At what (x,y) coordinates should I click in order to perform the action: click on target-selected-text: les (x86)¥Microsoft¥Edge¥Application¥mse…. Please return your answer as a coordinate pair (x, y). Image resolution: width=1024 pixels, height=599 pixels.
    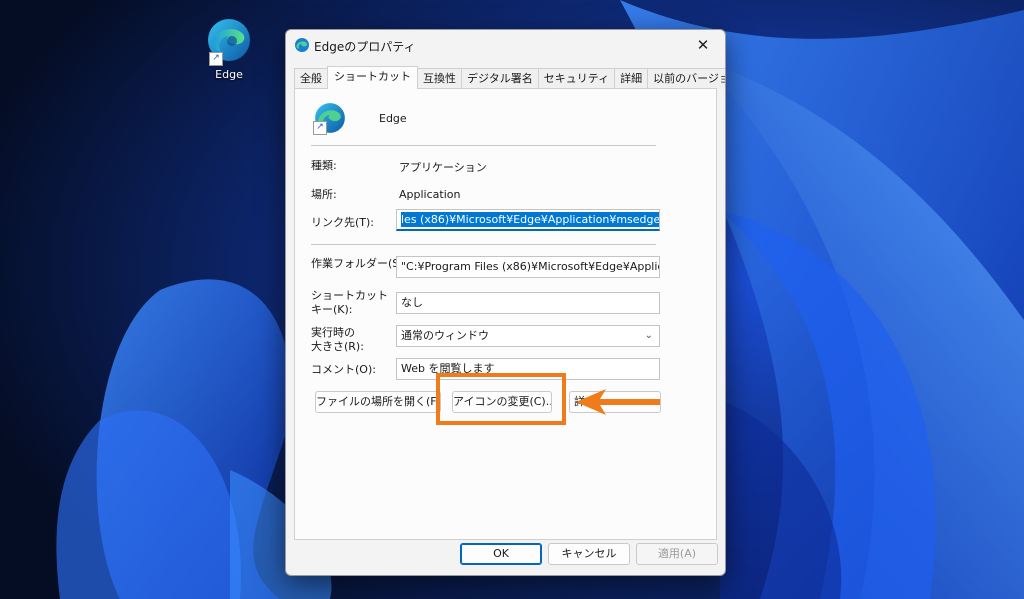
    Looking at the image, I should click on (530, 219).